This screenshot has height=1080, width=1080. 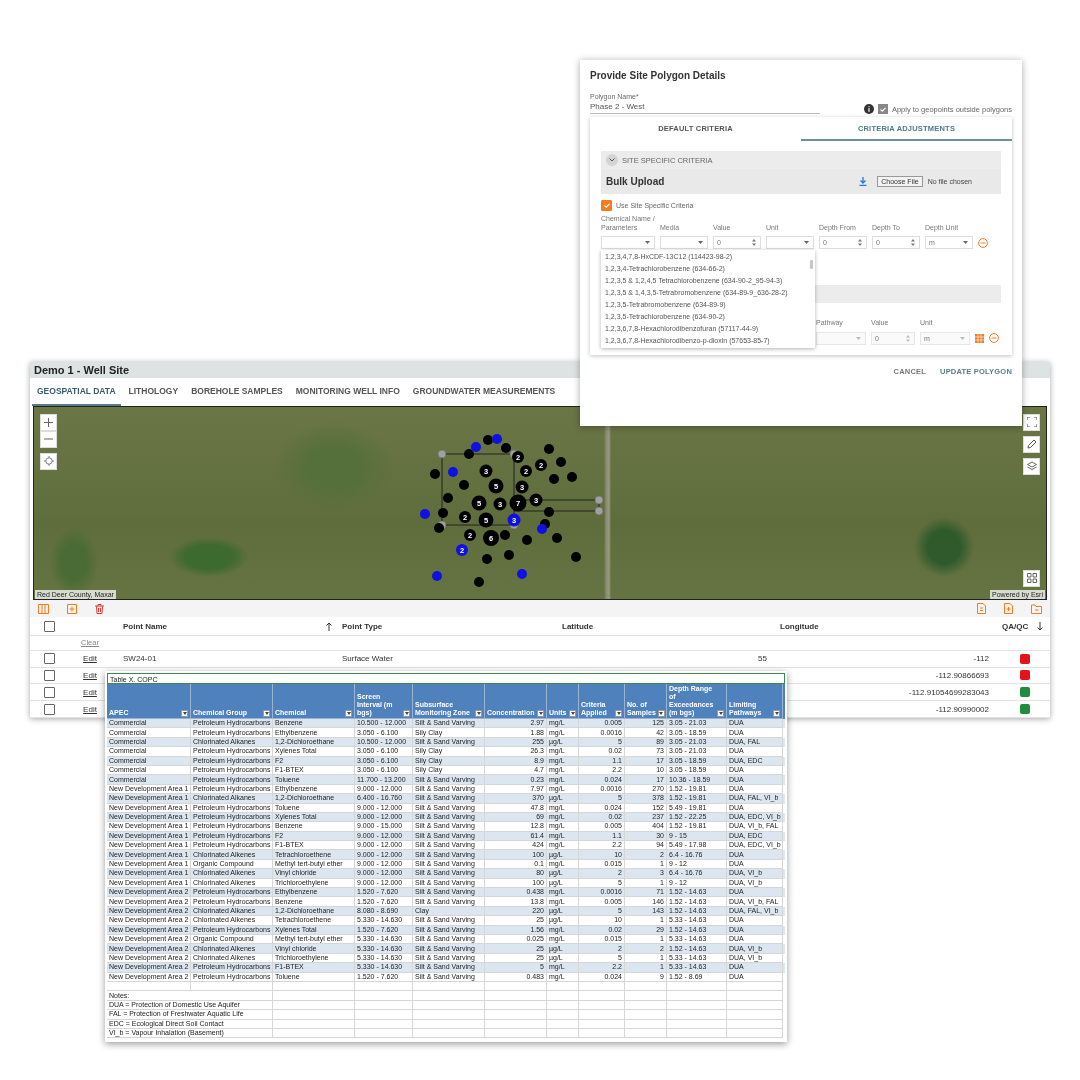 What do you see at coordinates (145, 626) in the screenshot?
I see `column-header: Point Name` at bounding box center [145, 626].